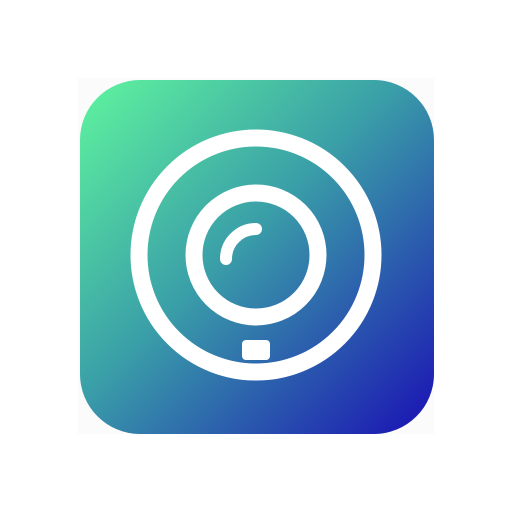 The width and height of the screenshot is (512, 512). Describe the element at coordinates (256, 350) in the screenshot. I see `magnifier-handle` at that location.